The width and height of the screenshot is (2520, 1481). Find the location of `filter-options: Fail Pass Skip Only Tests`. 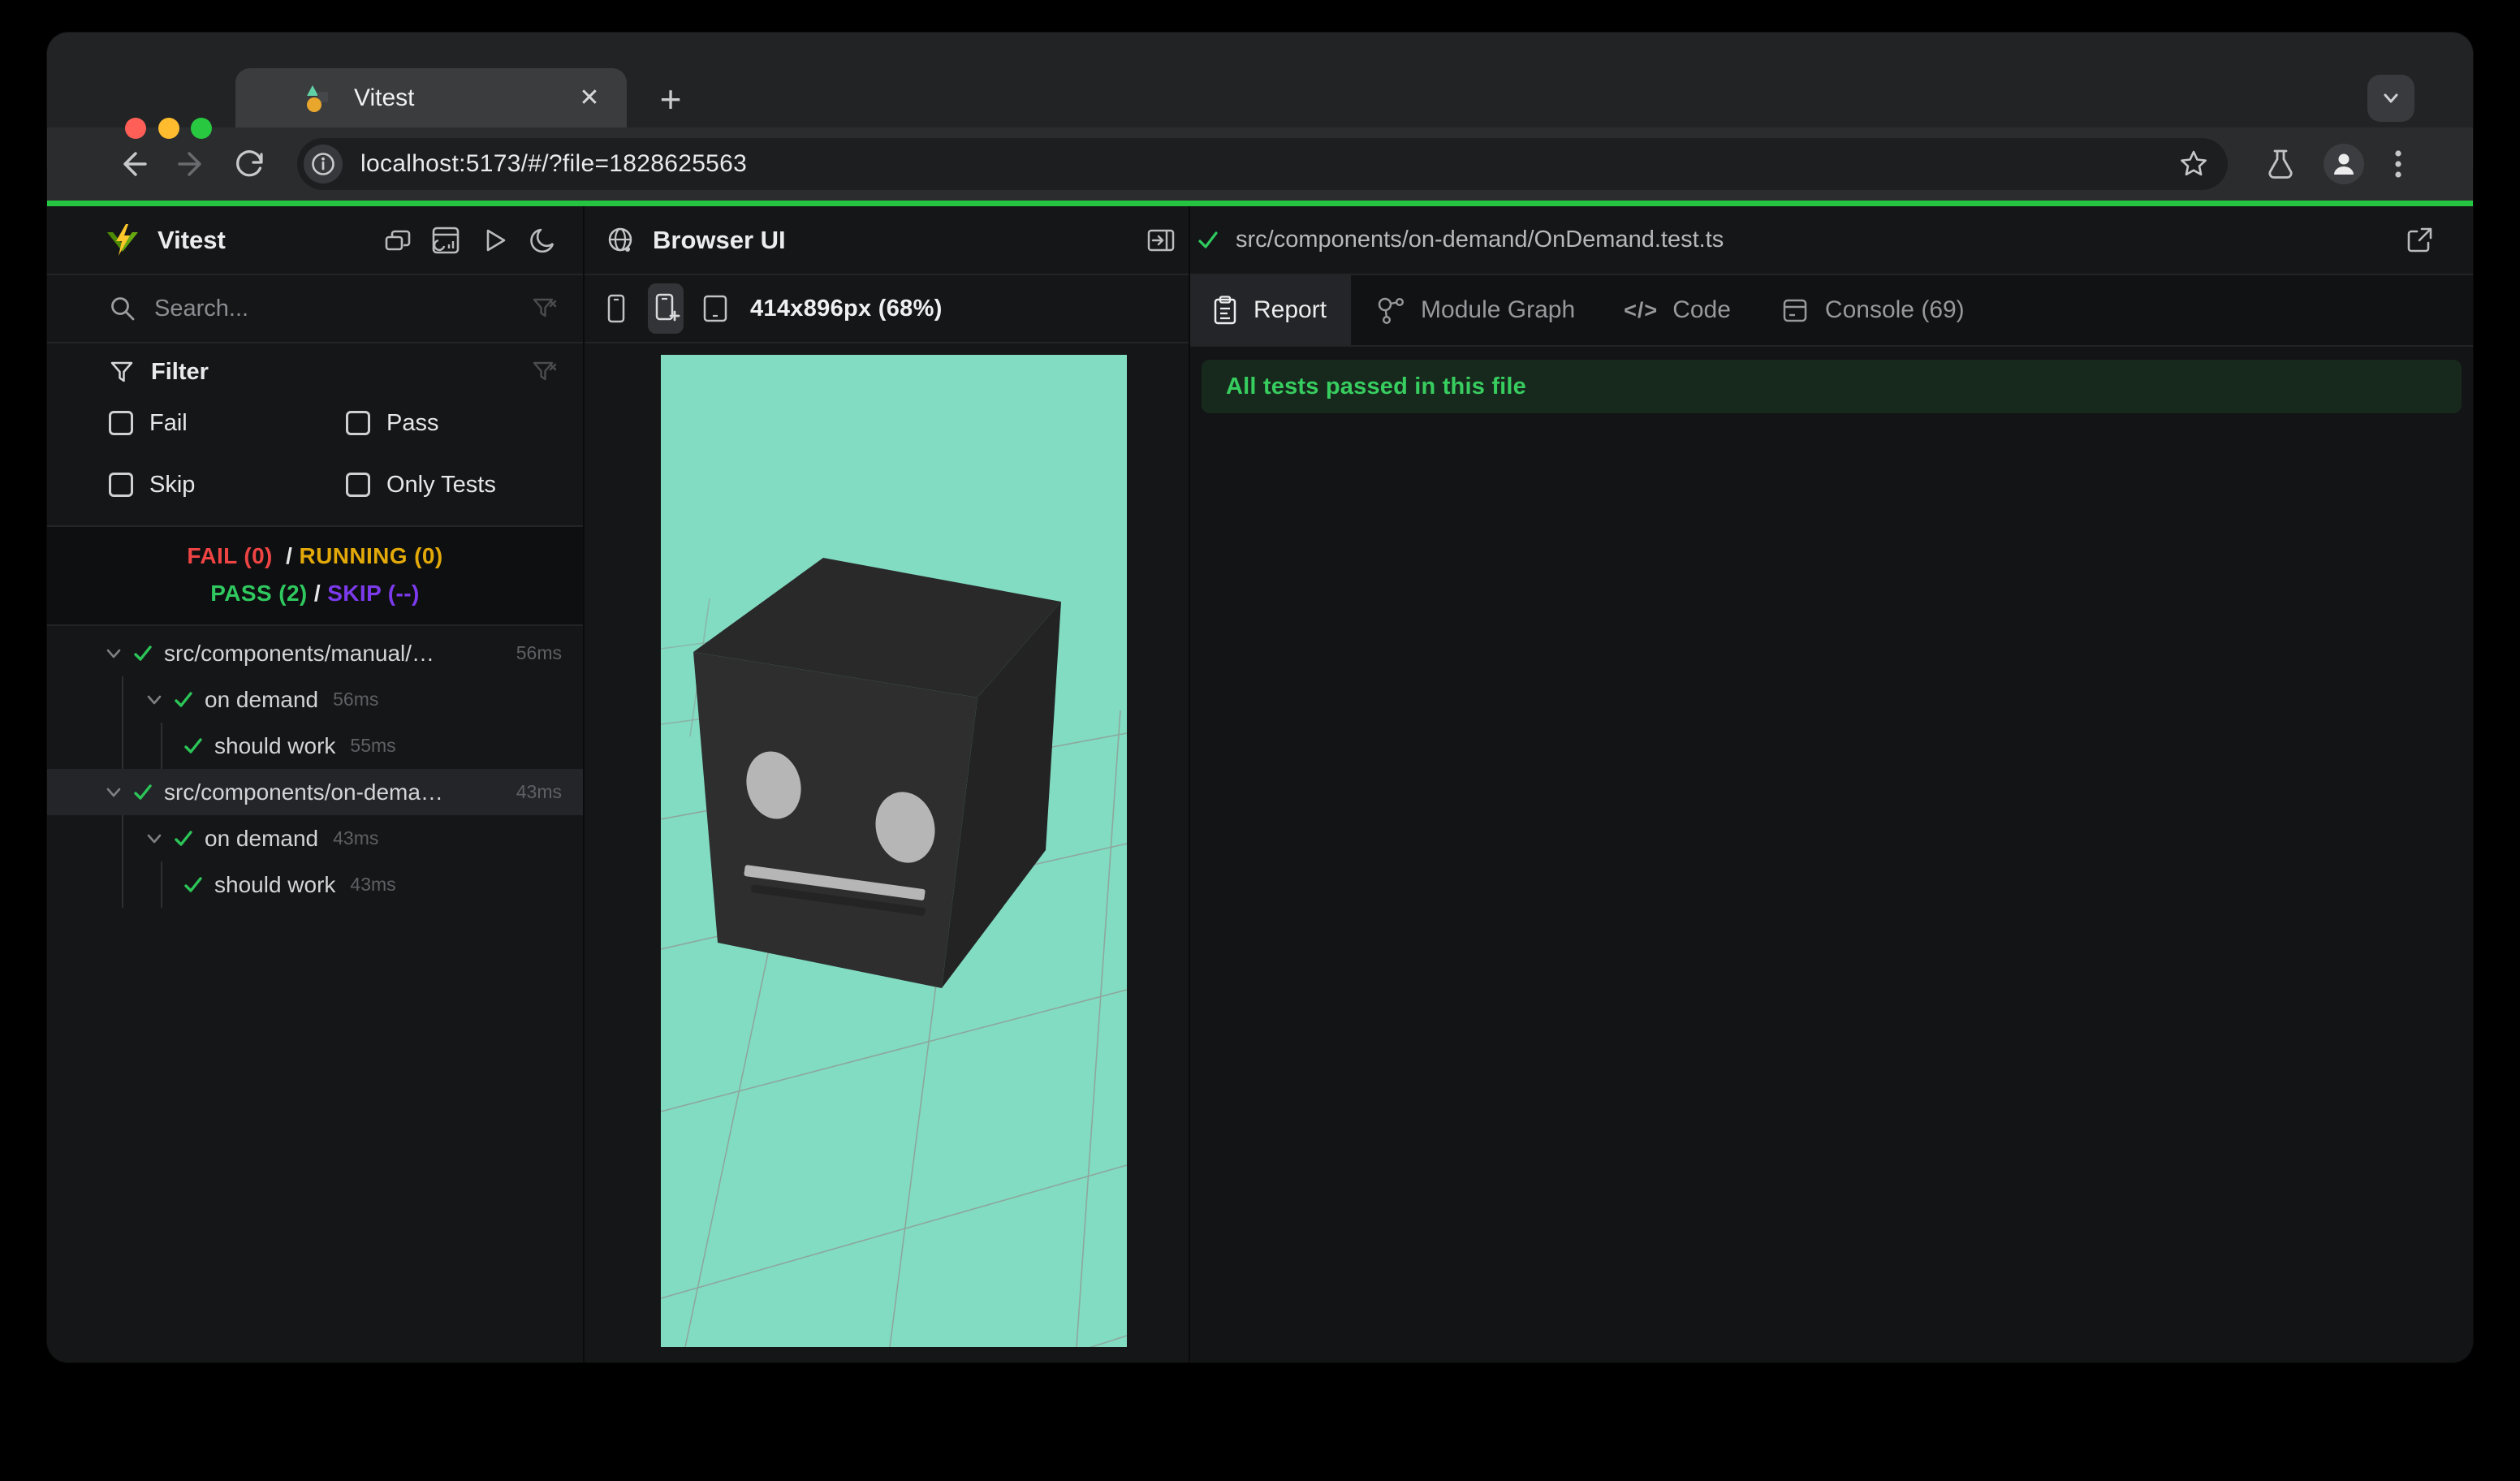

filter-options: Fail Pass Skip Only Tests is located at coordinates (334, 454).